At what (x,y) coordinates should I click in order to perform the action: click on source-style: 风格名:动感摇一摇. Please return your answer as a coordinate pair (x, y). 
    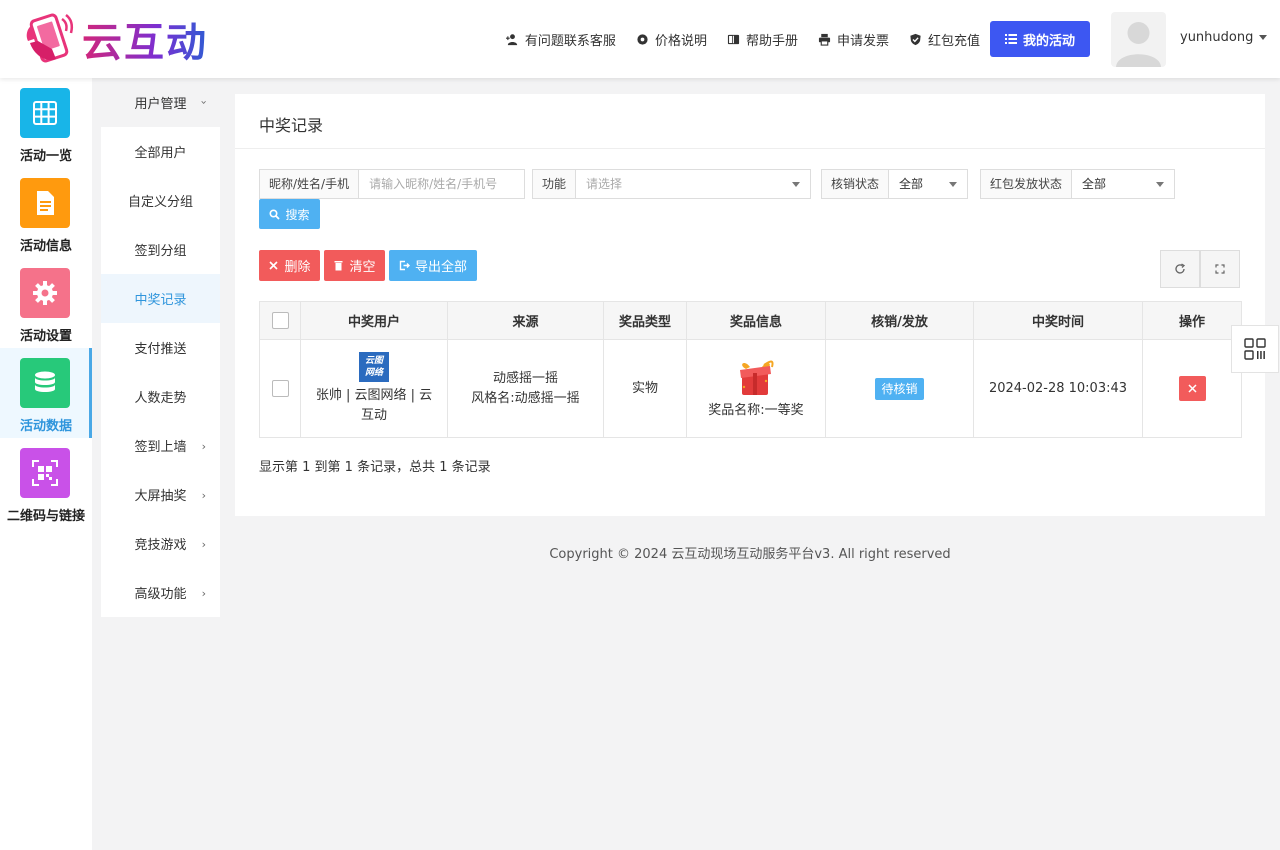
    Looking at the image, I should click on (525, 398).